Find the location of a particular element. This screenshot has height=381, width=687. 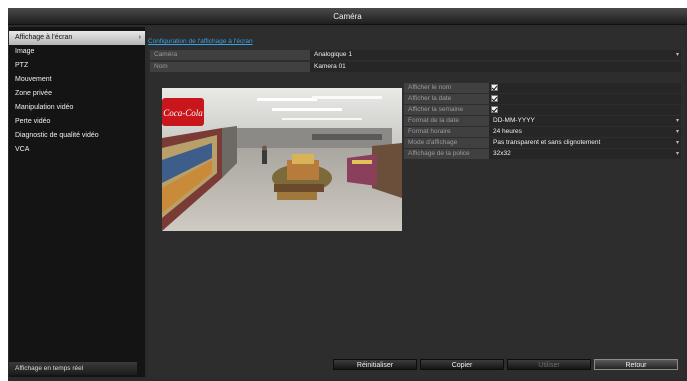

sidebar-item-label: VCA is located at coordinates (22, 149).